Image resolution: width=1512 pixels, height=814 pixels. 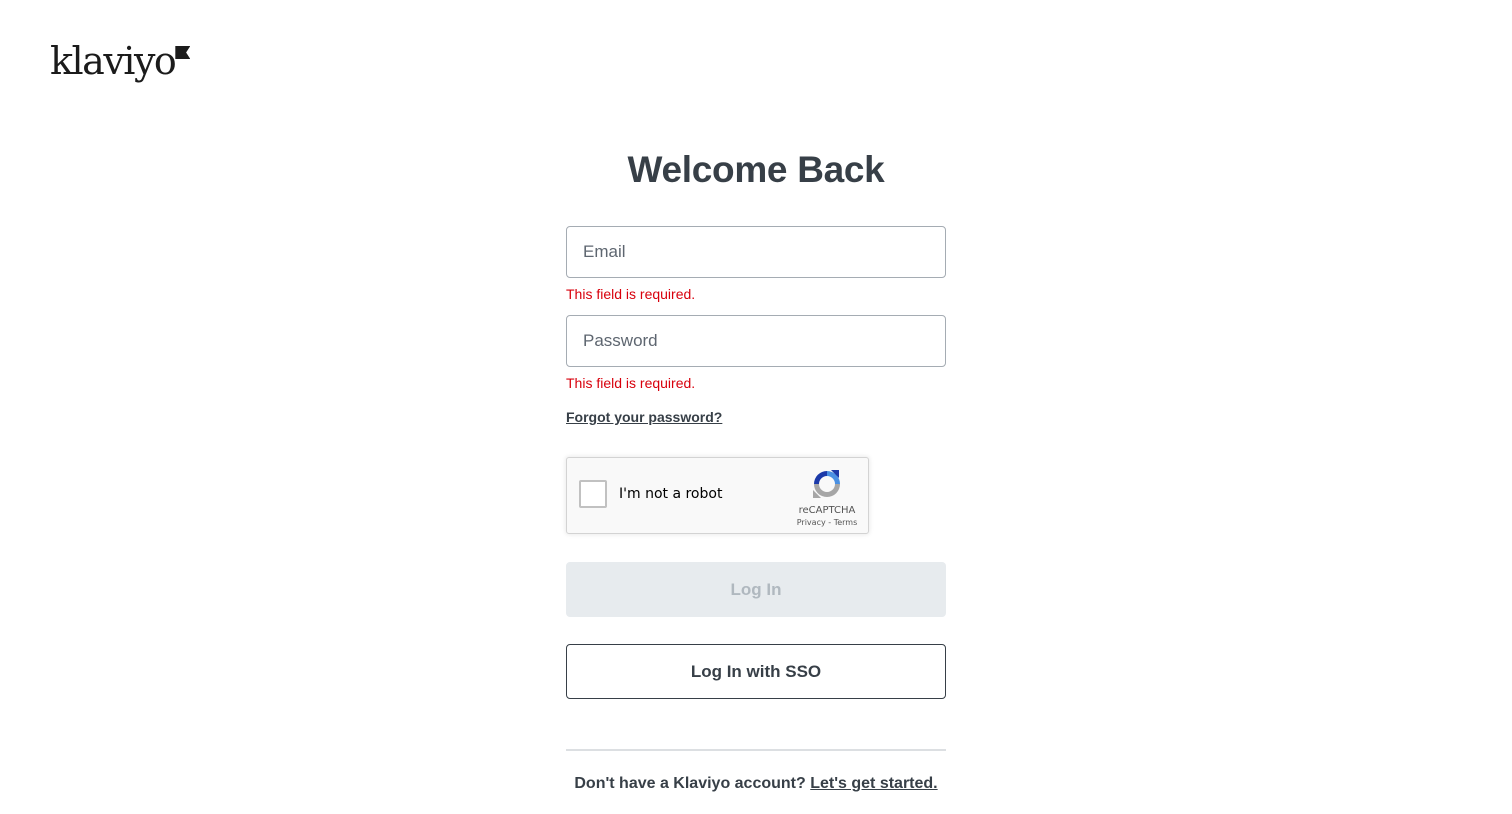 What do you see at coordinates (690, 783) in the screenshot?
I see `signup-prompt-text: Don't have a Klaviyo account?` at bounding box center [690, 783].